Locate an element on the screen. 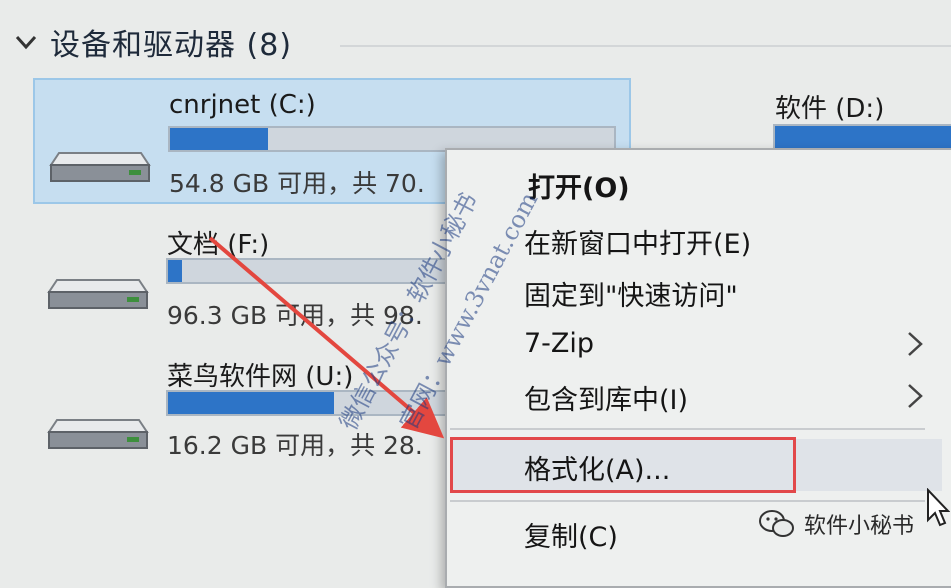 This screenshot has width=951, height=588. source-badge: 软件小秘书 is located at coordinates (836, 524).